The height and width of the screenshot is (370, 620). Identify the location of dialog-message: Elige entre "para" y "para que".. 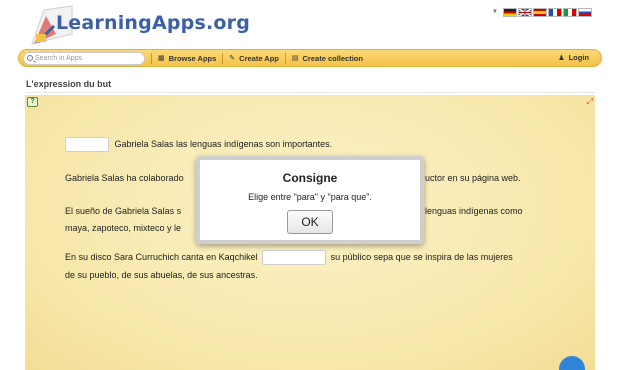
(310, 197).